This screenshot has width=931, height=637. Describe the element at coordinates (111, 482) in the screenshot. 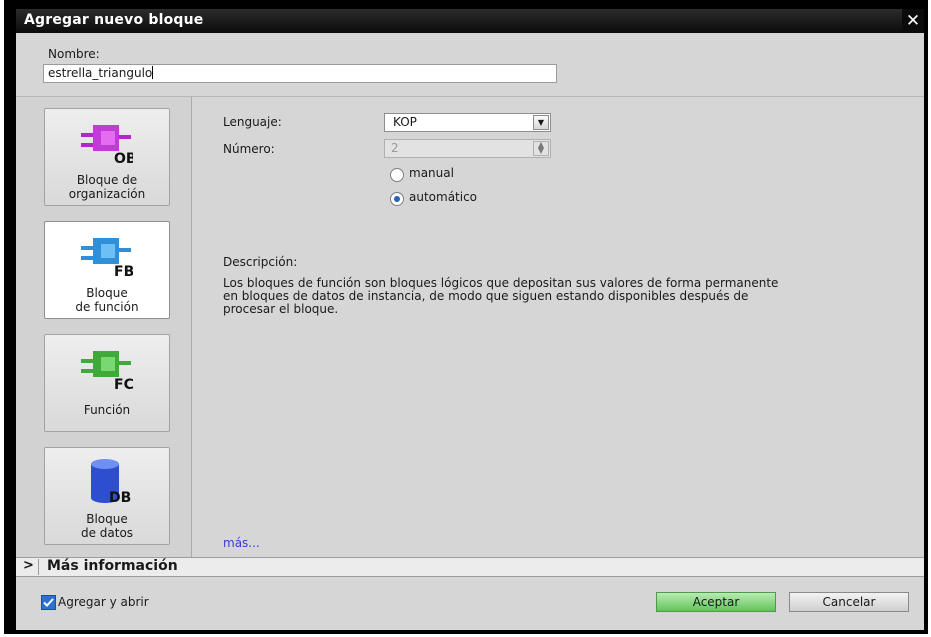

I see `data-block-icon: DB` at that location.